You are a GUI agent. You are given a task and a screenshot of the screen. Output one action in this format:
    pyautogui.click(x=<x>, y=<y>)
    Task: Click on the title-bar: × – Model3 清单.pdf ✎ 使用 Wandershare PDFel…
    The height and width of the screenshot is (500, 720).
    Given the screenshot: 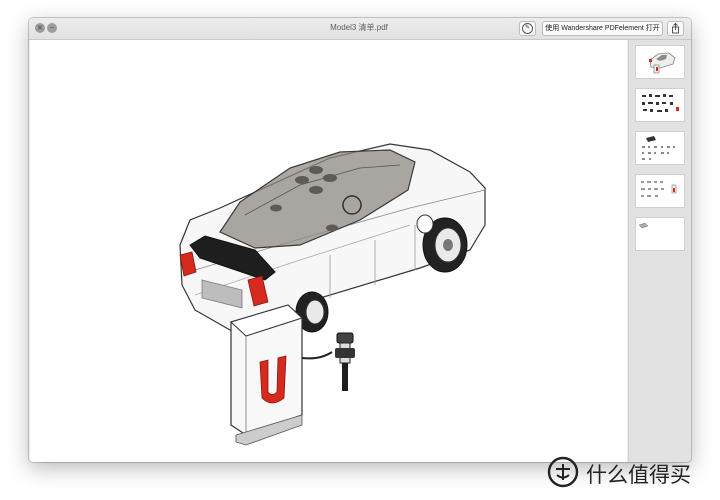 What is the action you would take?
    pyautogui.click(x=360, y=29)
    